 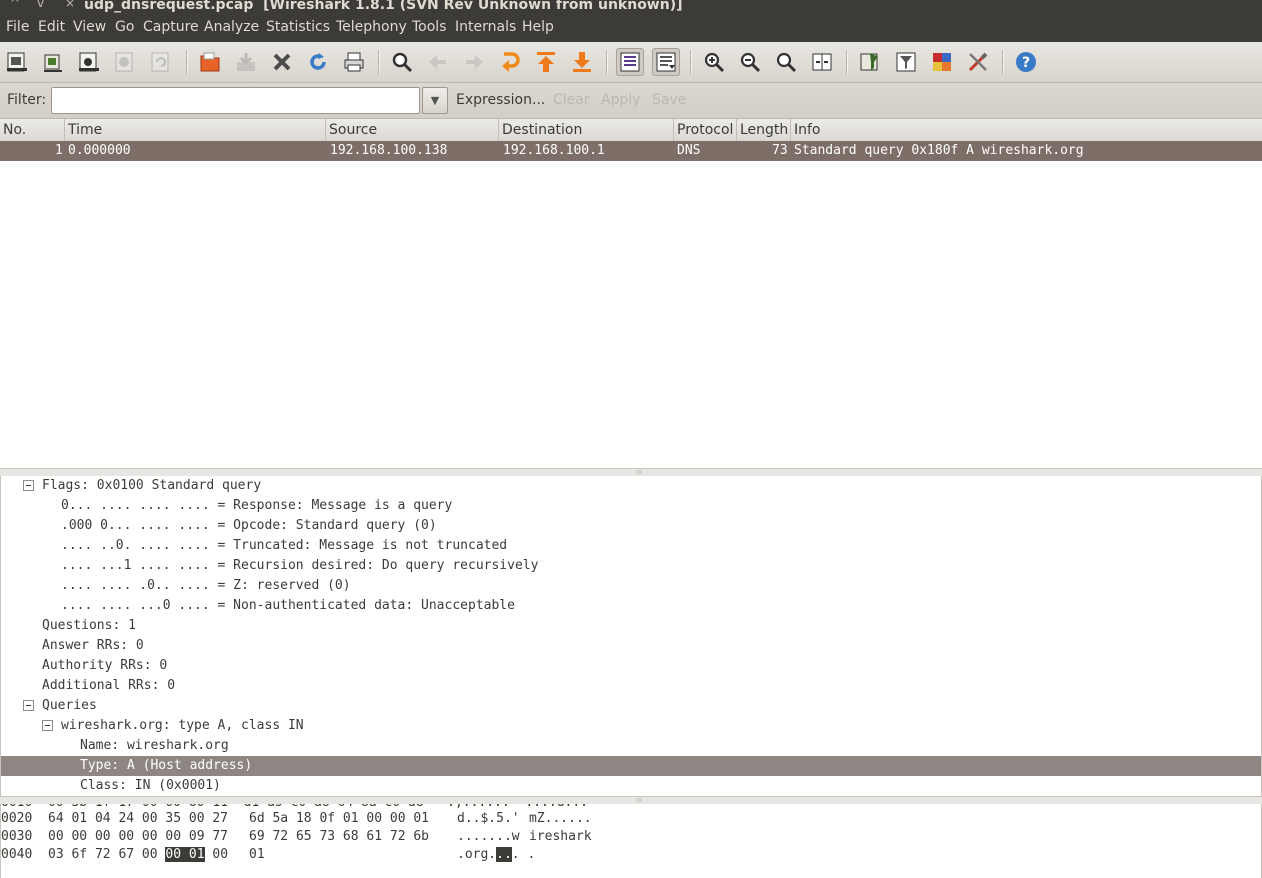 What do you see at coordinates (631, 686) in the screenshot?
I see `tree-row: Additional RRs: 0` at bounding box center [631, 686].